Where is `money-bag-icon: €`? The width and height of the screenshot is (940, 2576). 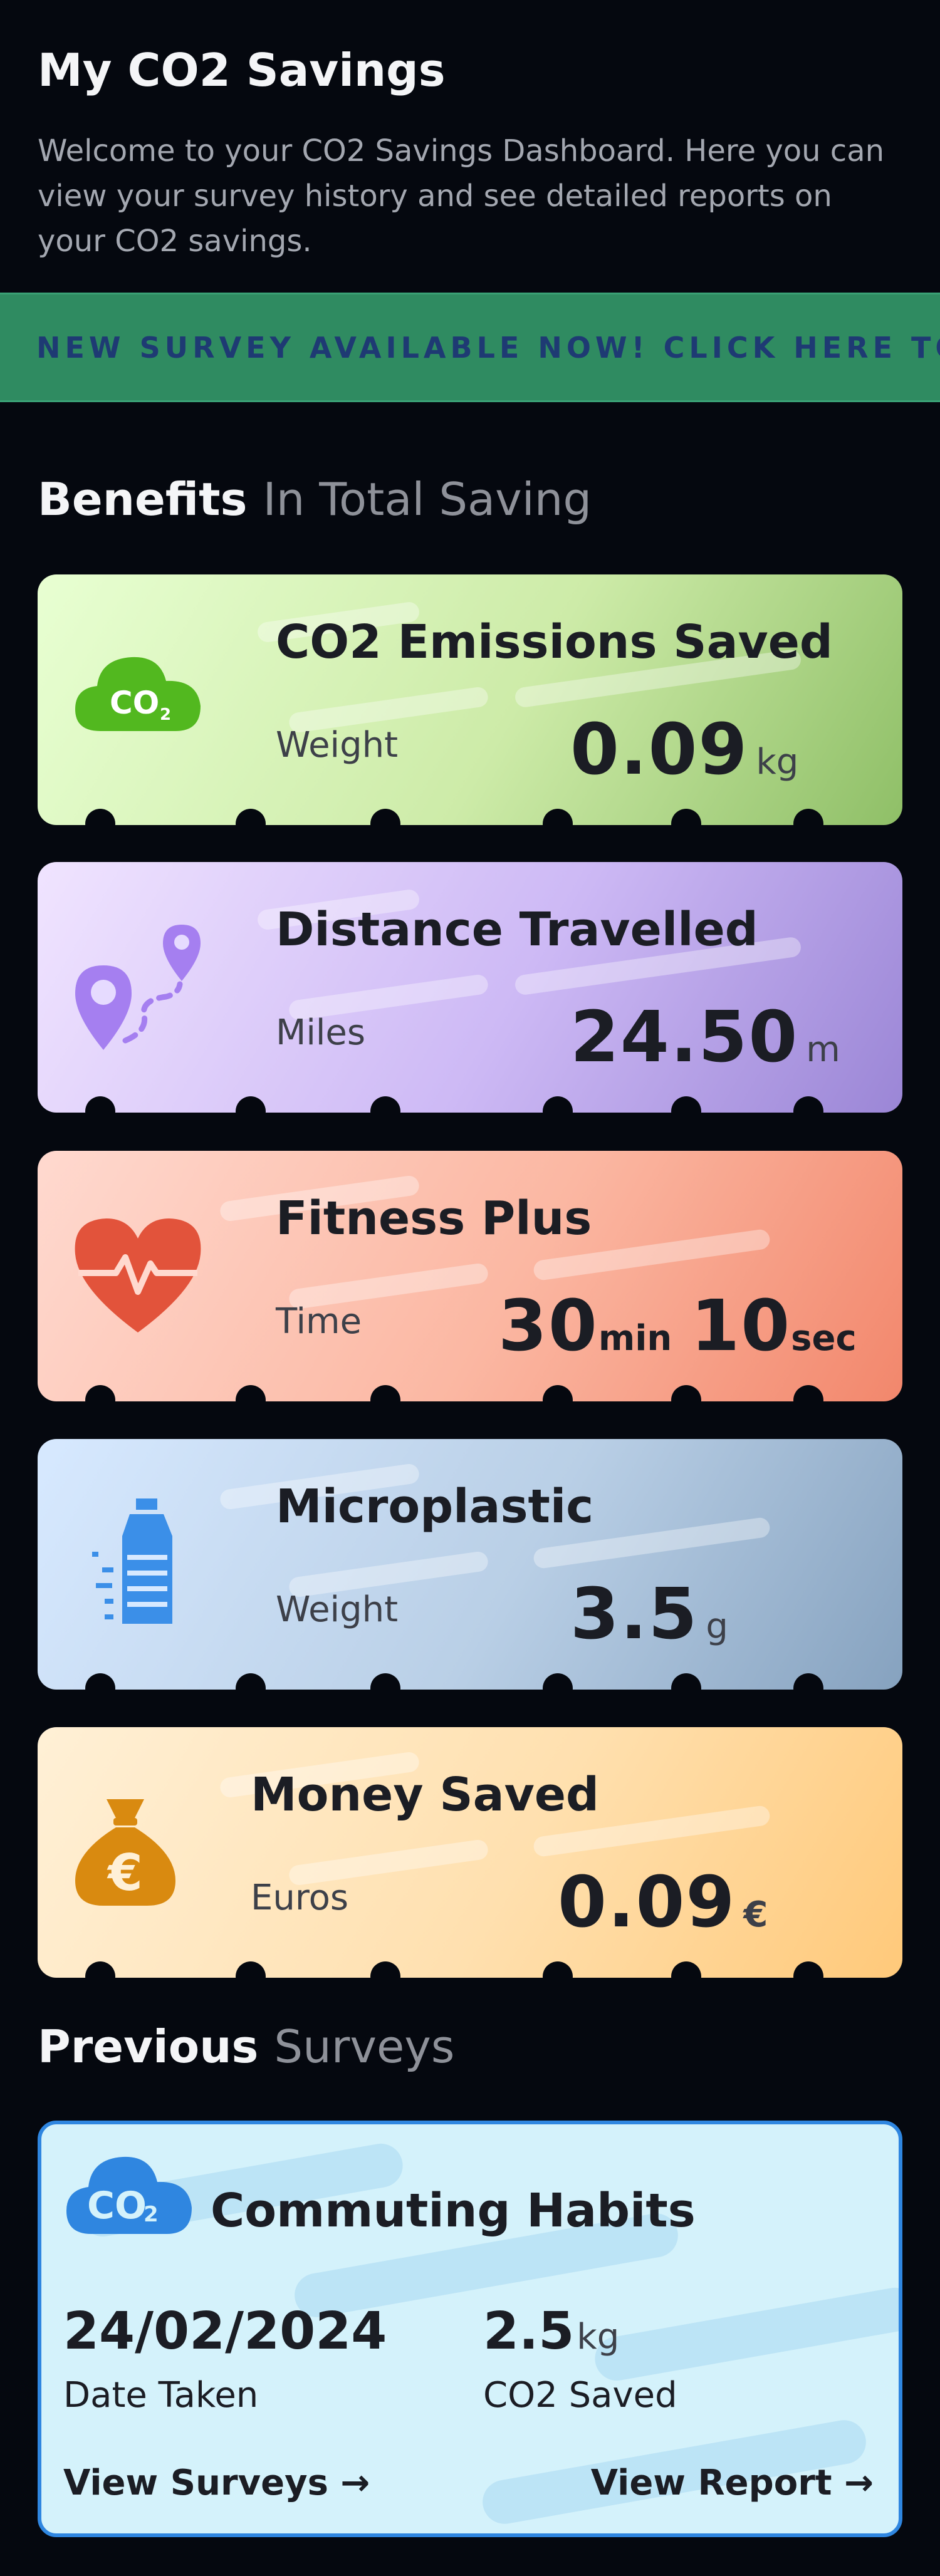
money-bag-icon: € is located at coordinates (125, 1852).